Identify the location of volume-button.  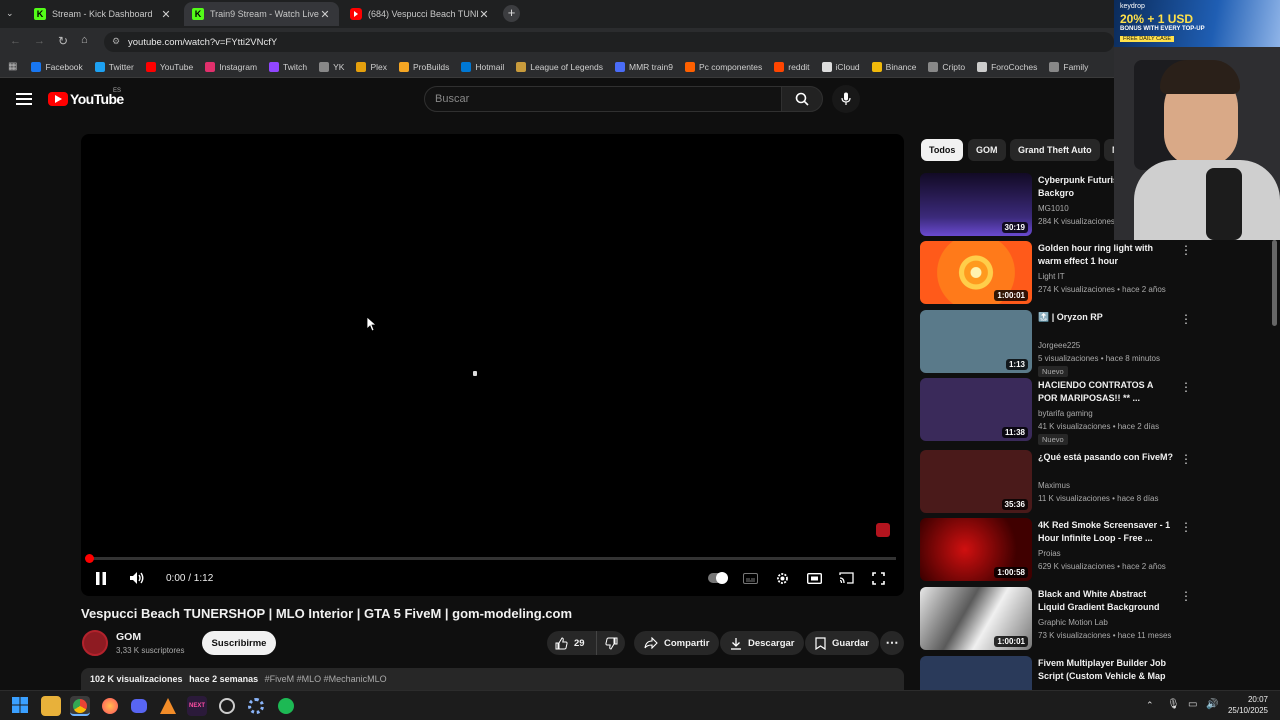
(137, 578).